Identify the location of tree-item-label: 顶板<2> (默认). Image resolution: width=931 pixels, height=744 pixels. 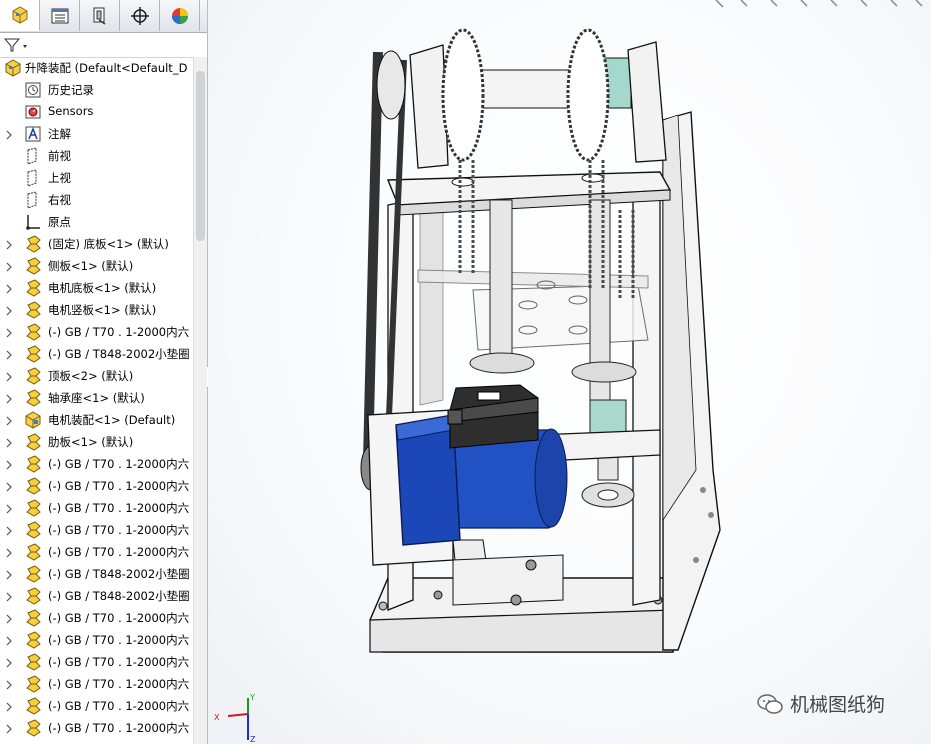
(91, 376).